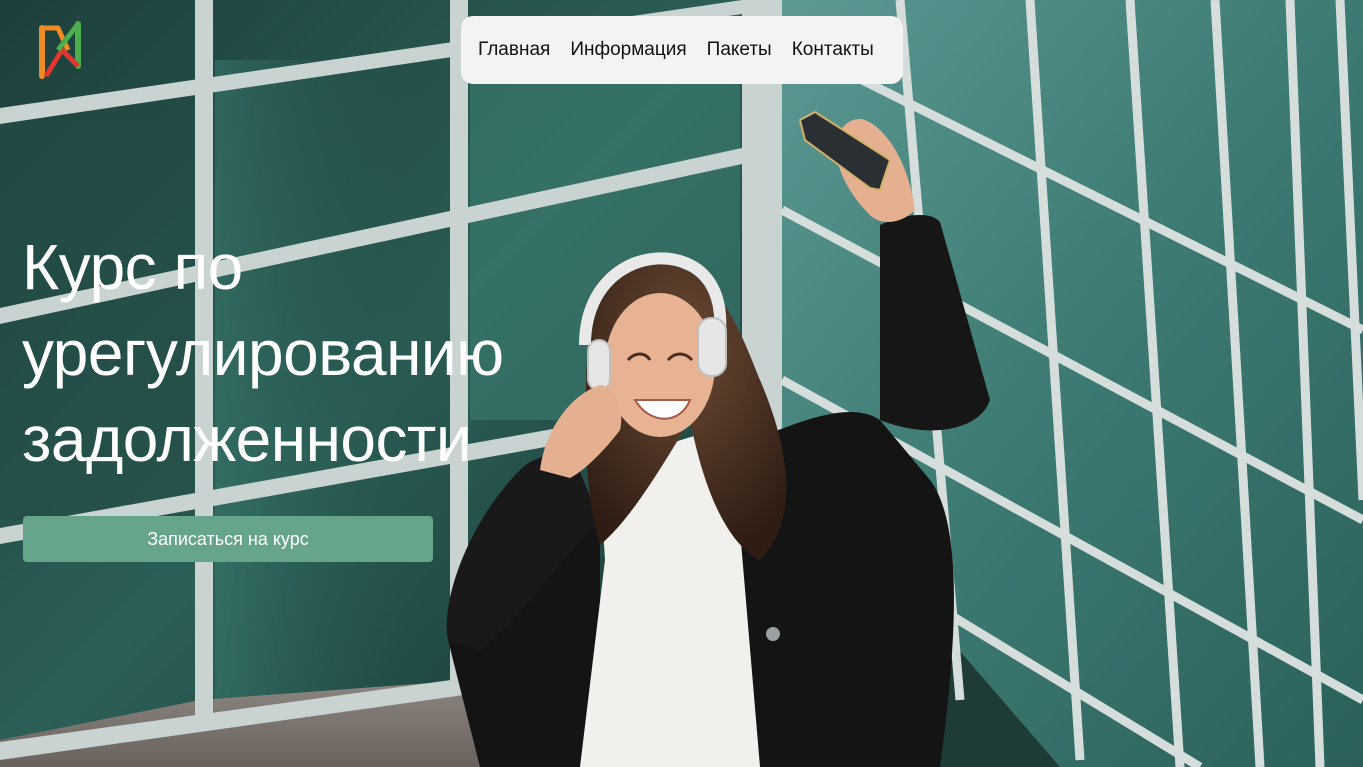  What do you see at coordinates (263, 353) in the screenshot?
I see `hero-title-line: урегулированию` at bounding box center [263, 353].